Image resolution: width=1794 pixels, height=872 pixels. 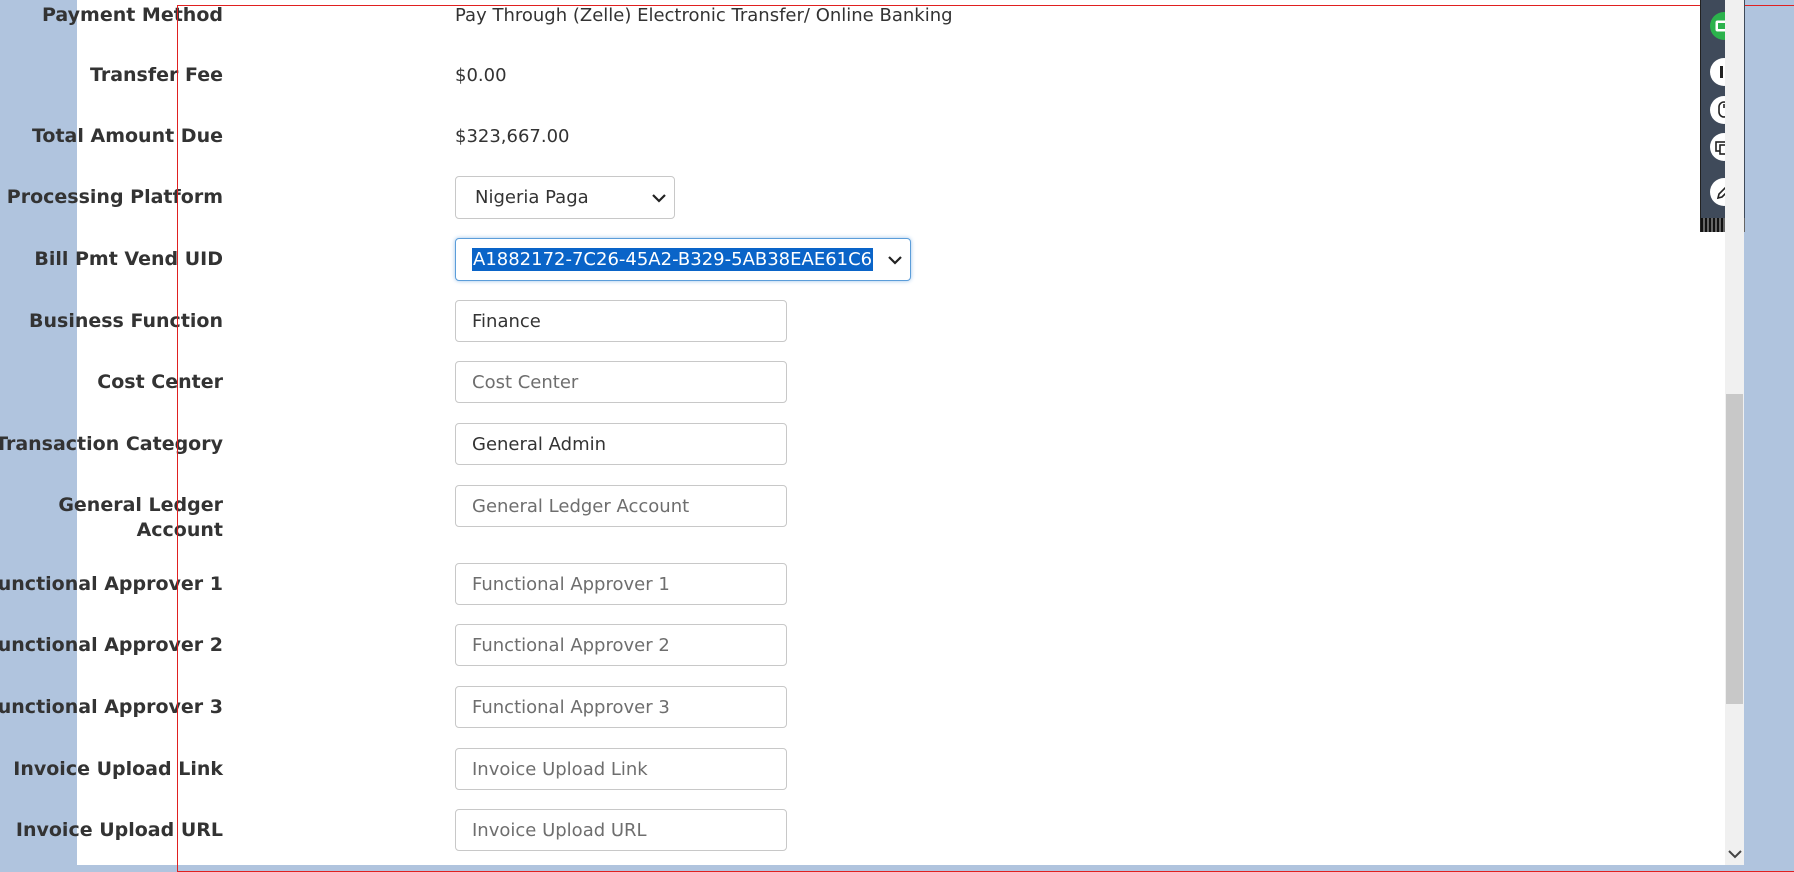 I want to click on vertical-scrollbar, so click(x=1734, y=432).